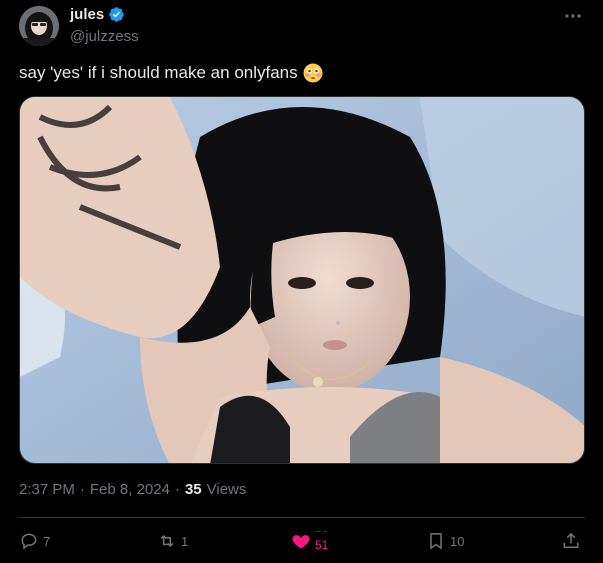 Image resolution: width=603 pixels, height=563 pixels. I want to click on bookmark-button: 10, so click(445, 541).